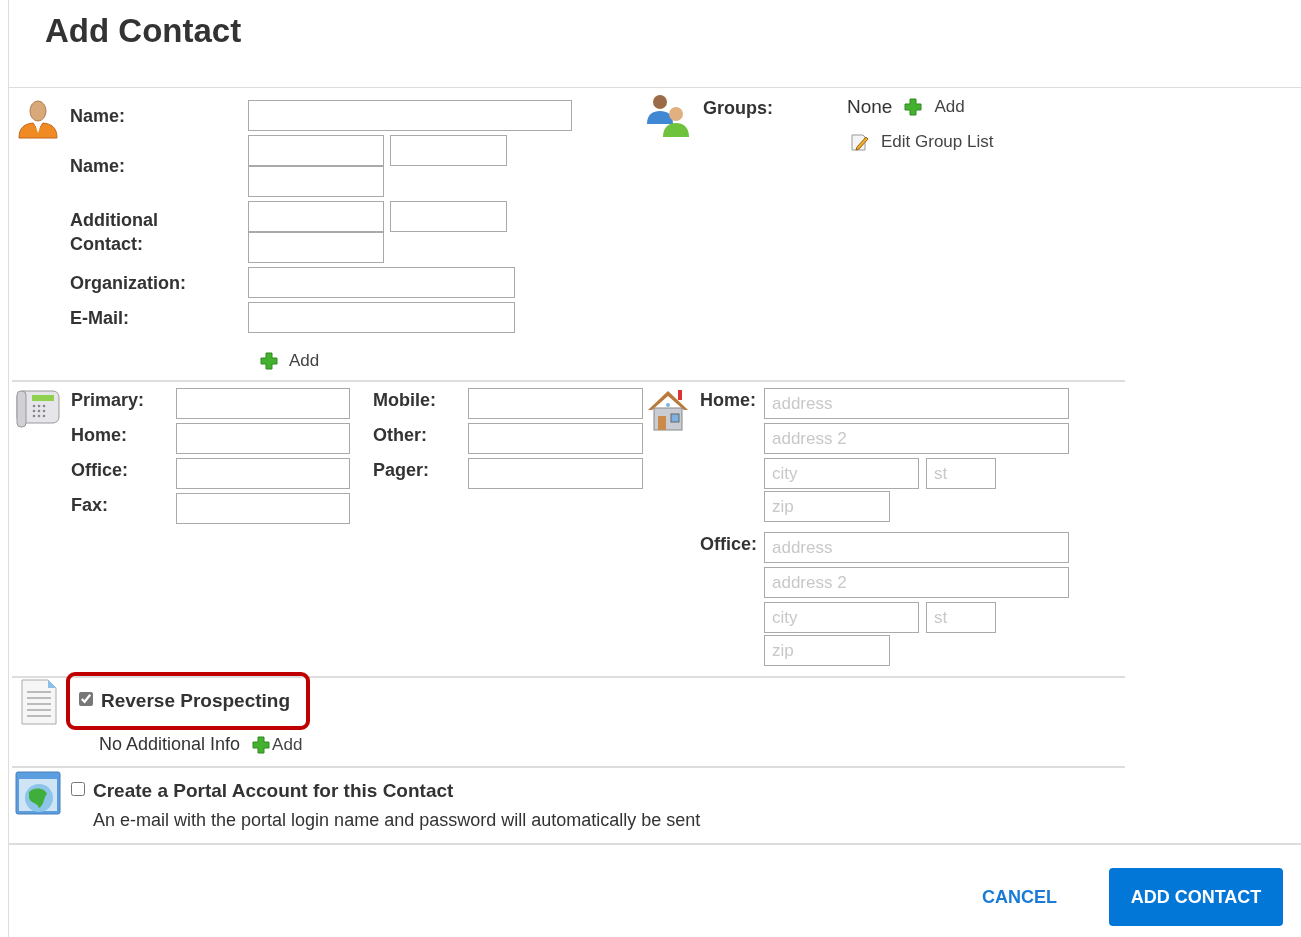  I want to click on globe-window-icon, so click(38, 793).